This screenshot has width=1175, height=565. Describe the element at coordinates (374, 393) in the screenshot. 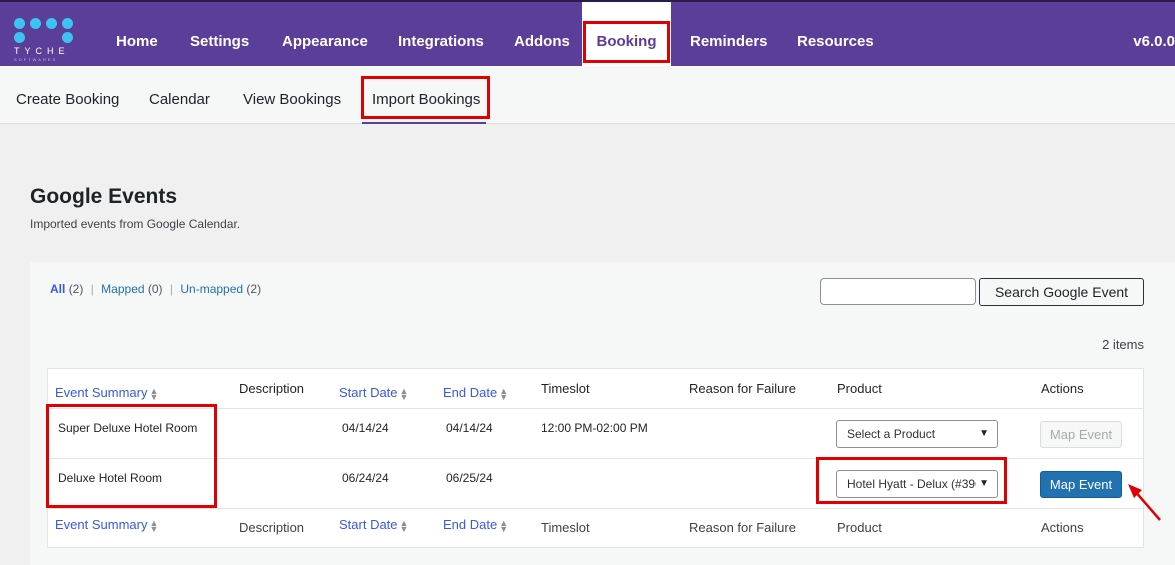

I see `col-start-date: Start Date ▲ ▼` at that location.